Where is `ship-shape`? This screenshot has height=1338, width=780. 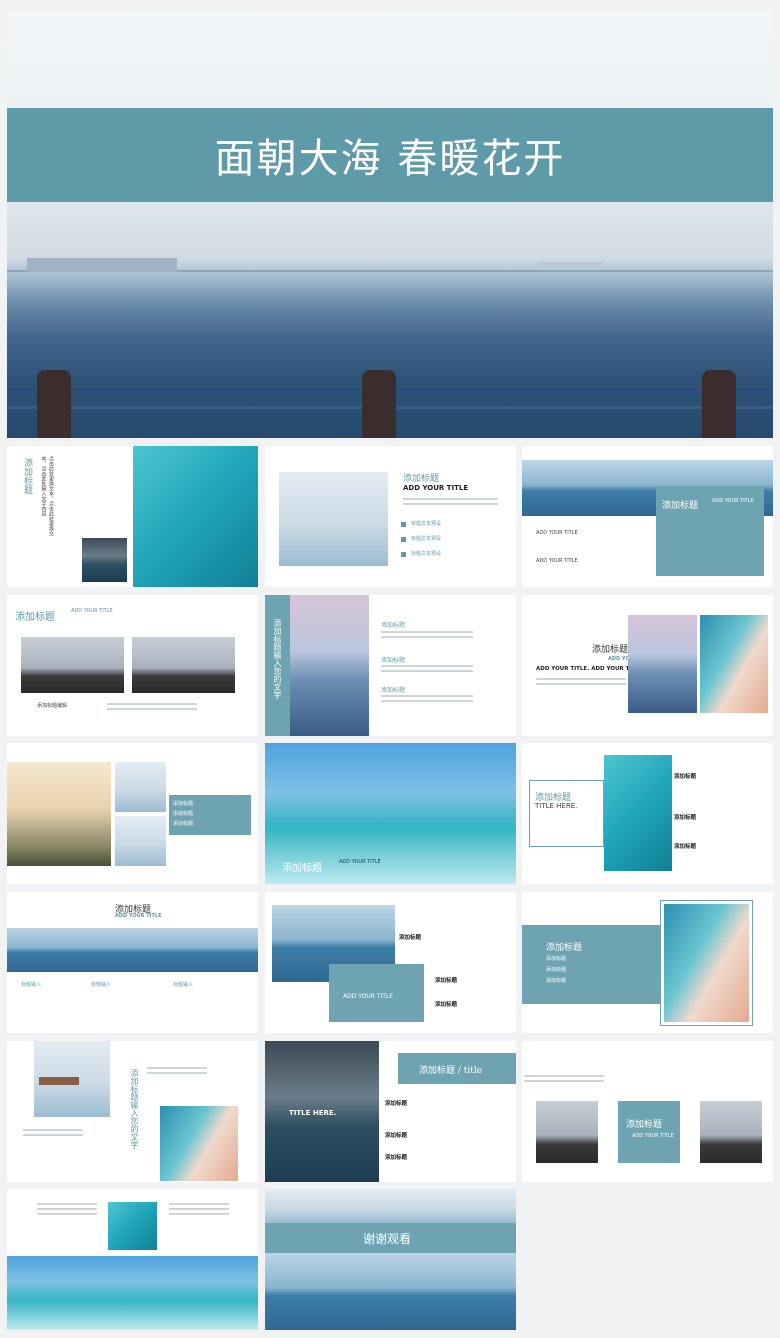
ship-shape is located at coordinates (570, 266).